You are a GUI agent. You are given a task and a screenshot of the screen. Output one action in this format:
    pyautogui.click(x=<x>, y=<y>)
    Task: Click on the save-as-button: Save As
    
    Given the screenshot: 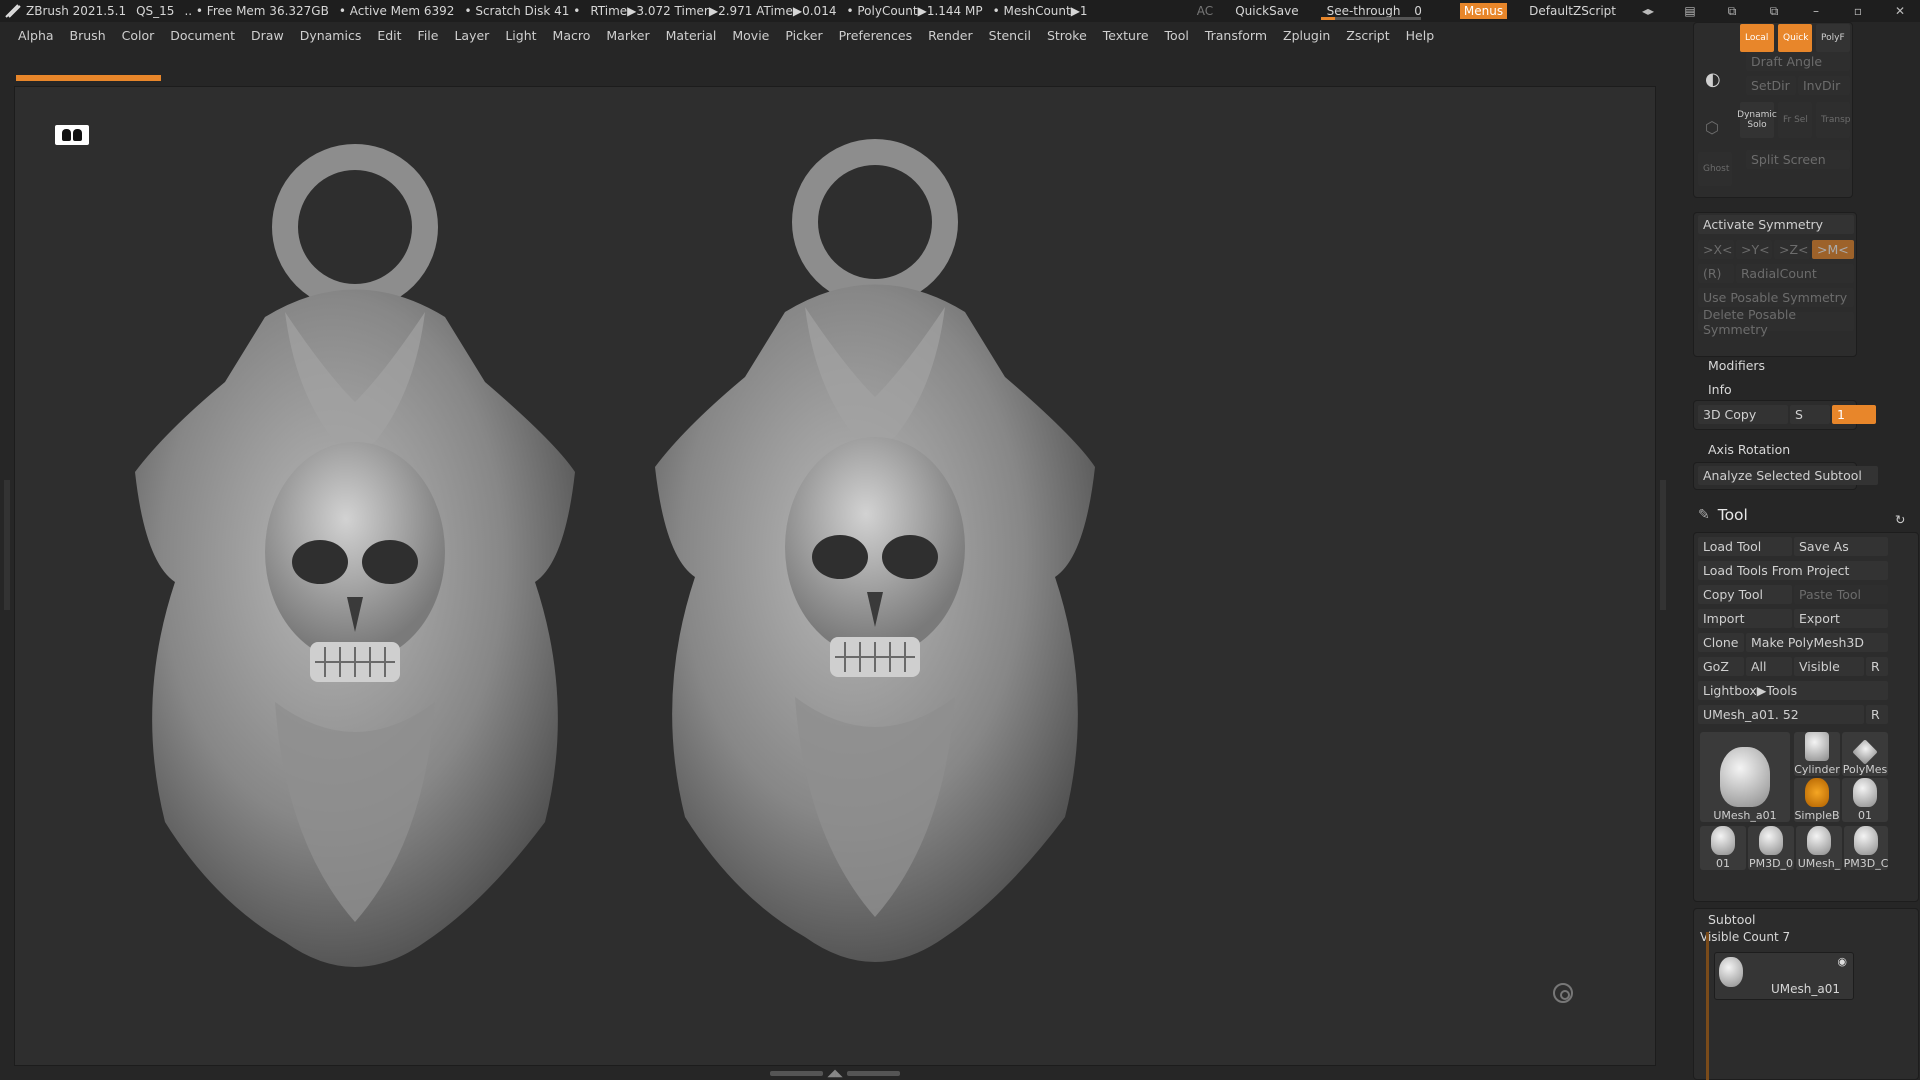 What is the action you would take?
    pyautogui.click(x=1841, y=546)
    